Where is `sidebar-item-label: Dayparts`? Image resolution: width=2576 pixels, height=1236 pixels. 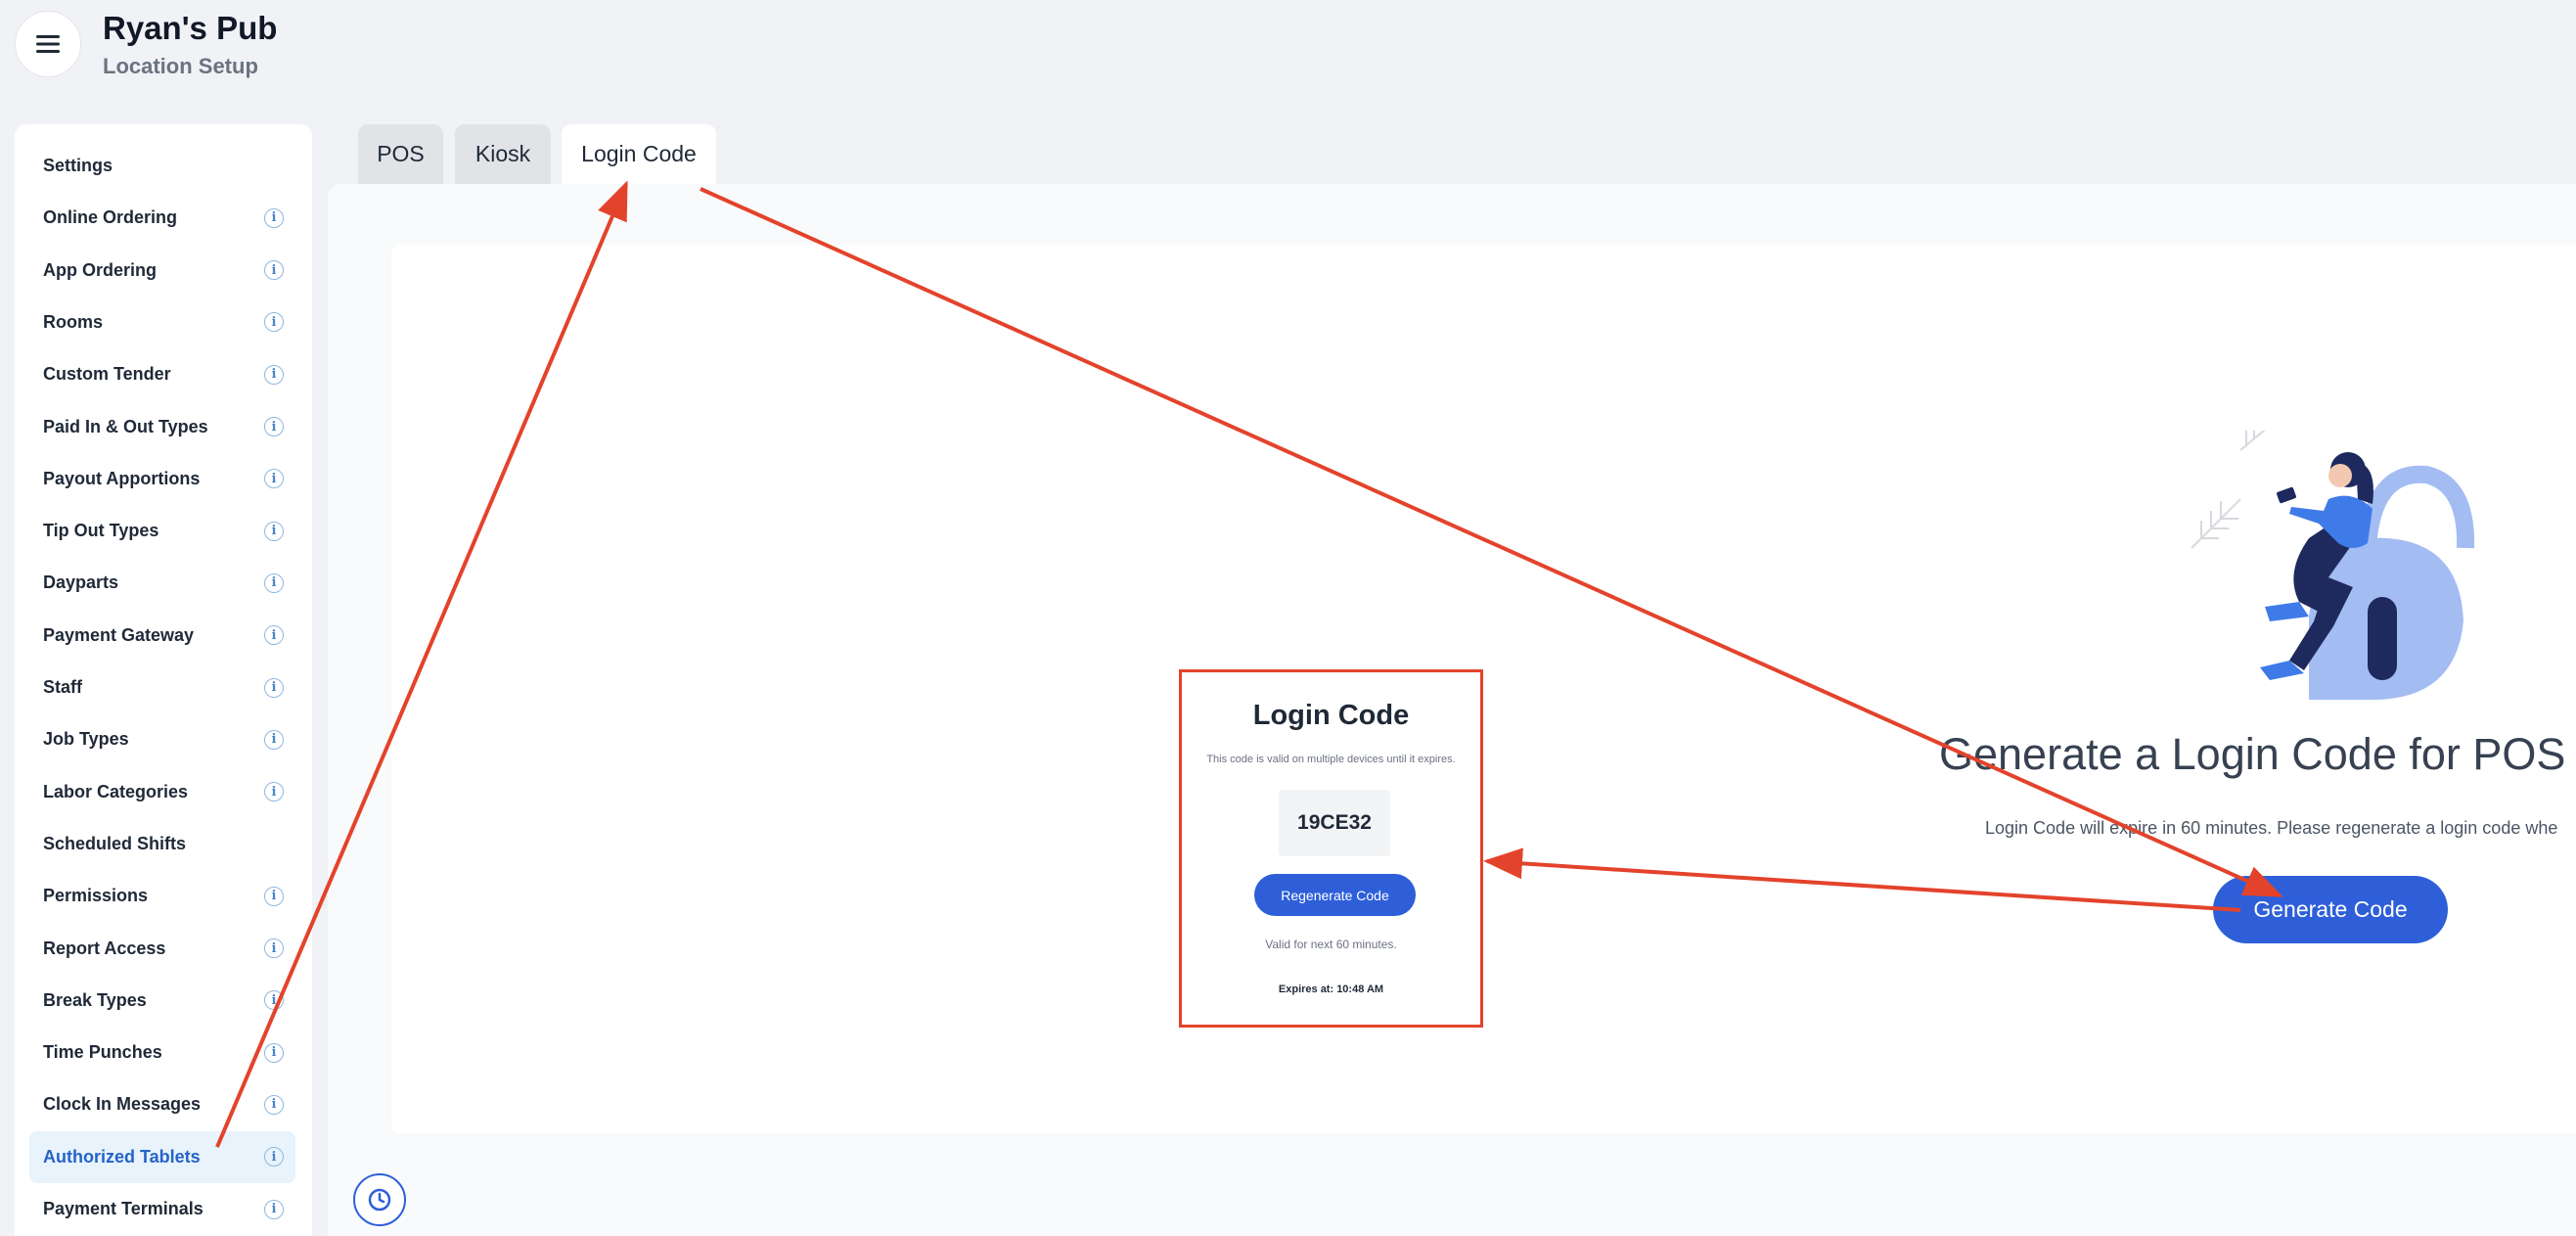 sidebar-item-label: Dayparts is located at coordinates (81, 582).